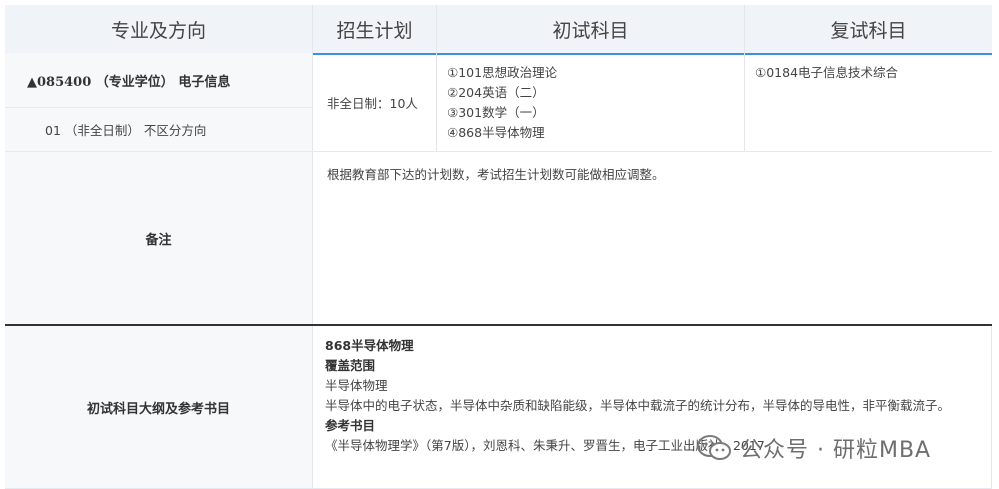 This screenshot has width=999, height=489. What do you see at coordinates (827, 72) in the screenshot?
I see `retest-subject: ①0184电子信息技术综合` at bounding box center [827, 72].